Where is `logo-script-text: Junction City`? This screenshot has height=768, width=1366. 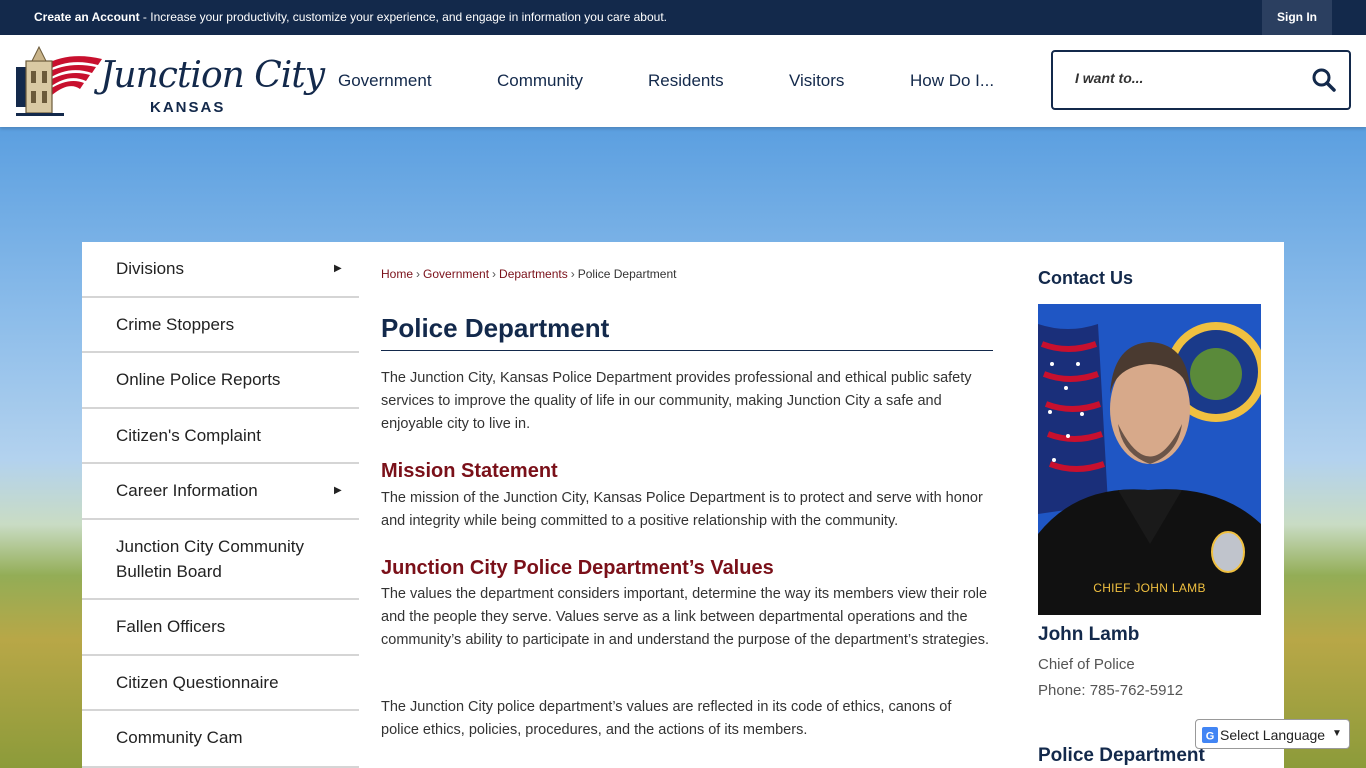 logo-script-text: Junction City is located at coordinates (212, 75).